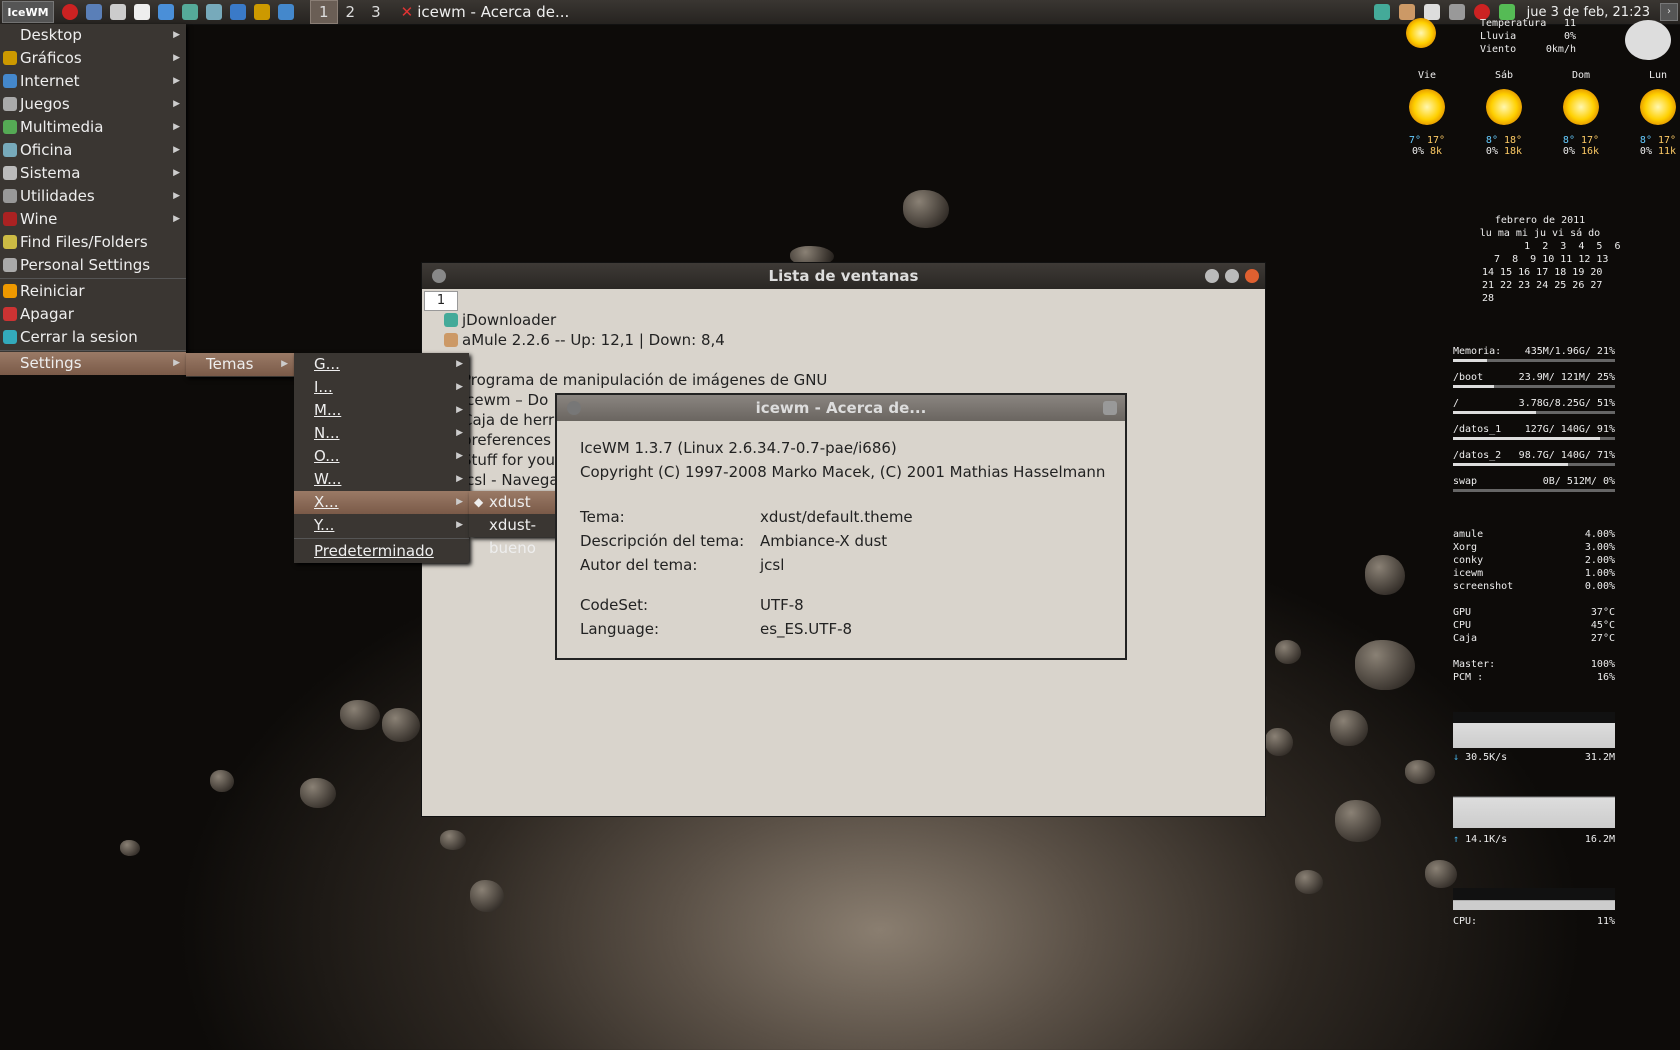 The width and height of the screenshot is (1680, 1050). Describe the element at coordinates (1534, 677) in the screenshot. I see `volume-row: PCM : 16%` at that location.